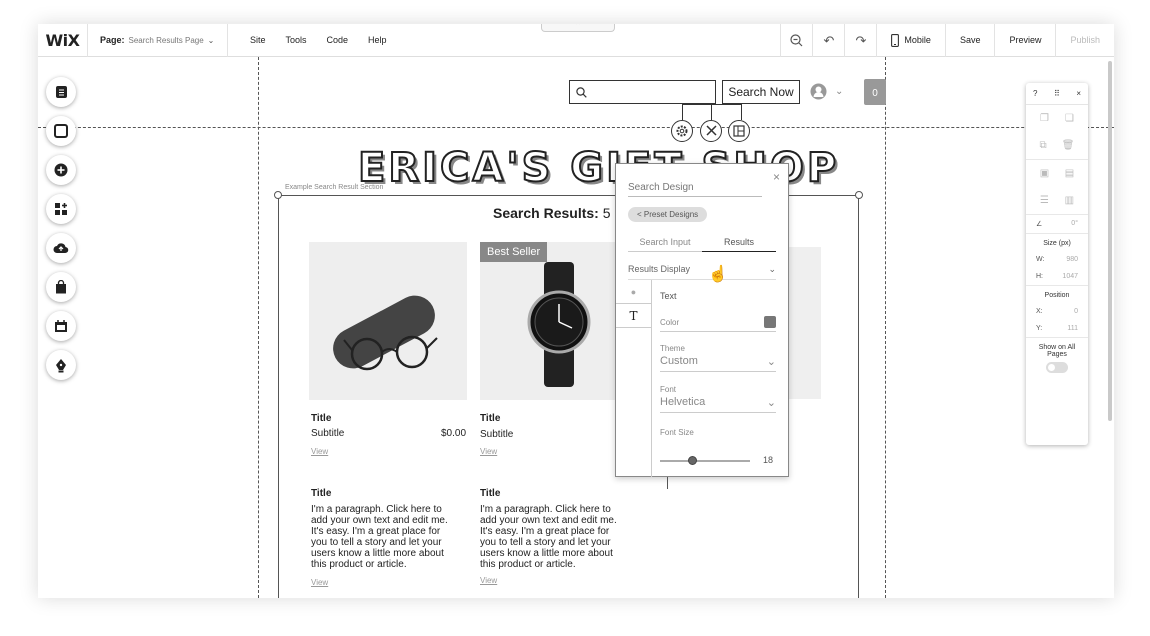  I want to click on wix-logo: WiX, so click(63, 40).